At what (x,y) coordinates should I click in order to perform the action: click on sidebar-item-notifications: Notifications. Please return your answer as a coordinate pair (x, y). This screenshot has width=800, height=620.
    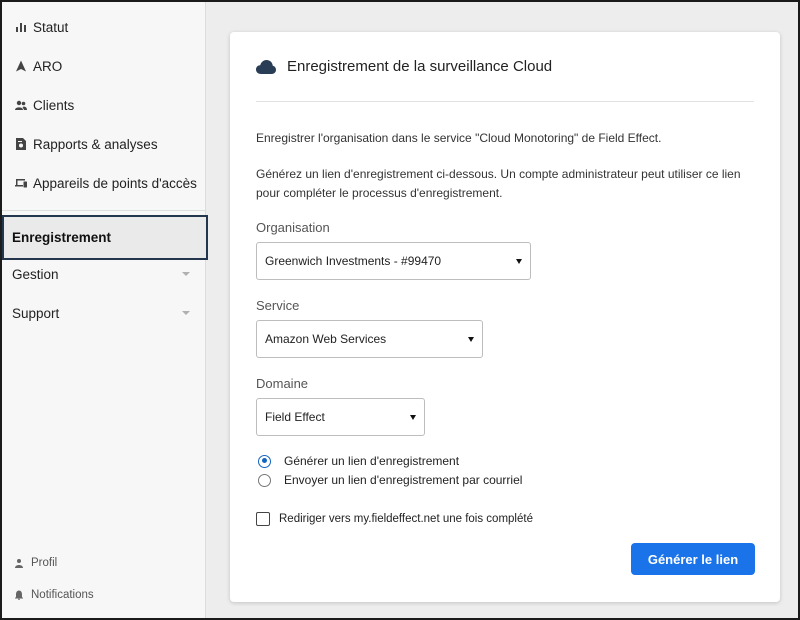
    Looking at the image, I should click on (104, 595).